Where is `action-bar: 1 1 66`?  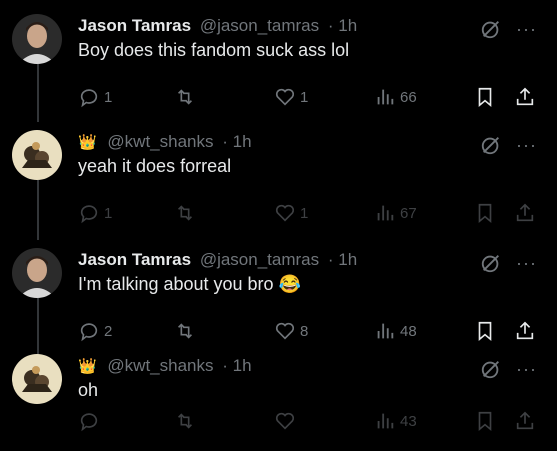
action-bar: 1 1 66 is located at coordinates (308, 99).